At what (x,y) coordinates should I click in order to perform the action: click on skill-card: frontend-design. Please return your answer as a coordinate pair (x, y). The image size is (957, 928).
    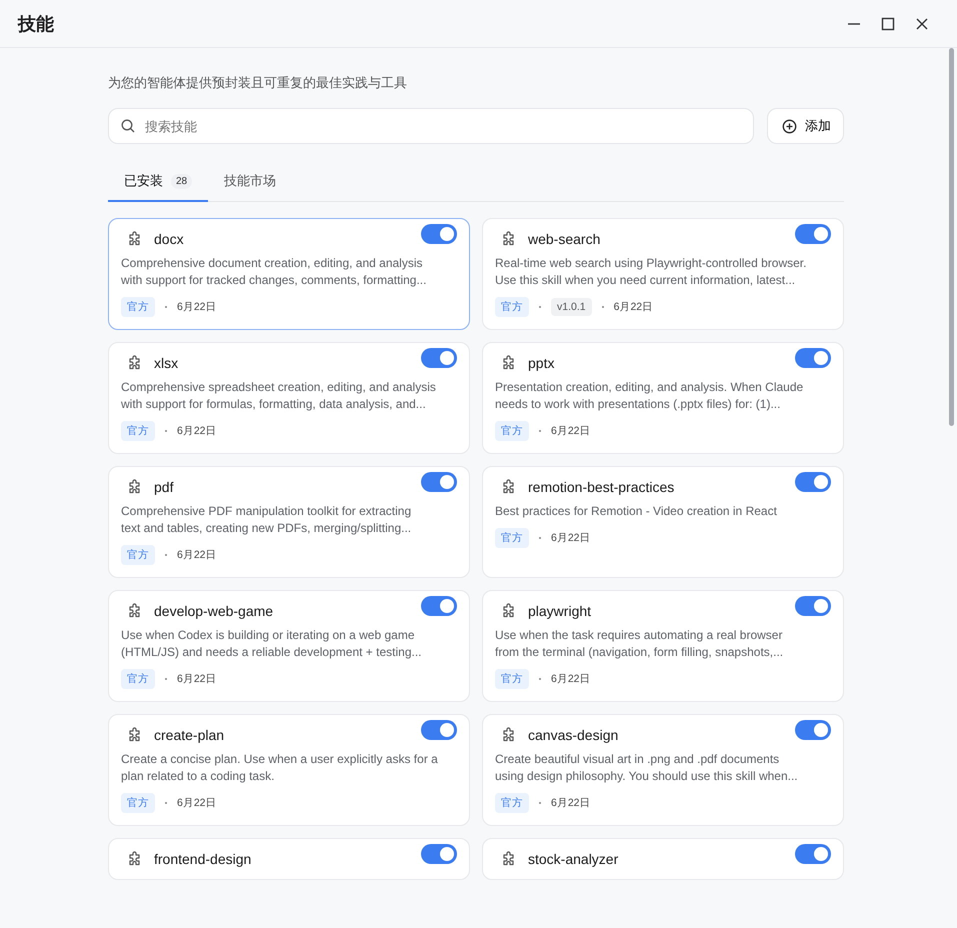
    Looking at the image, I should click on (289, 859).